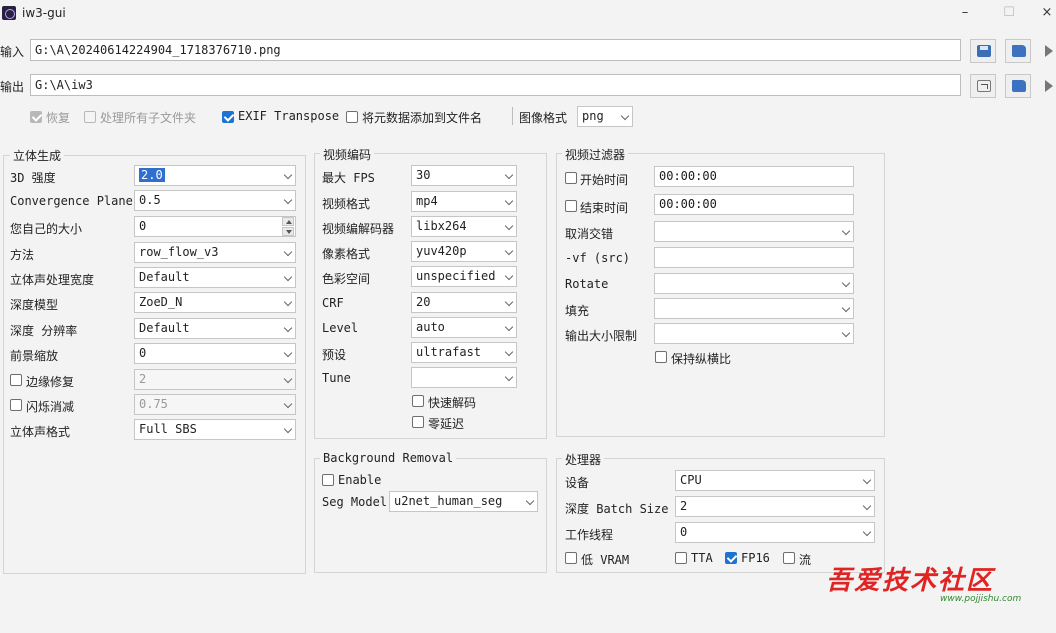 The width and height of the screenshot is (1056, 633). What do you see at coordinates (571, 558) in the screenshot?
I see `low-vram-checkbox` at bounding box center [571, 558].